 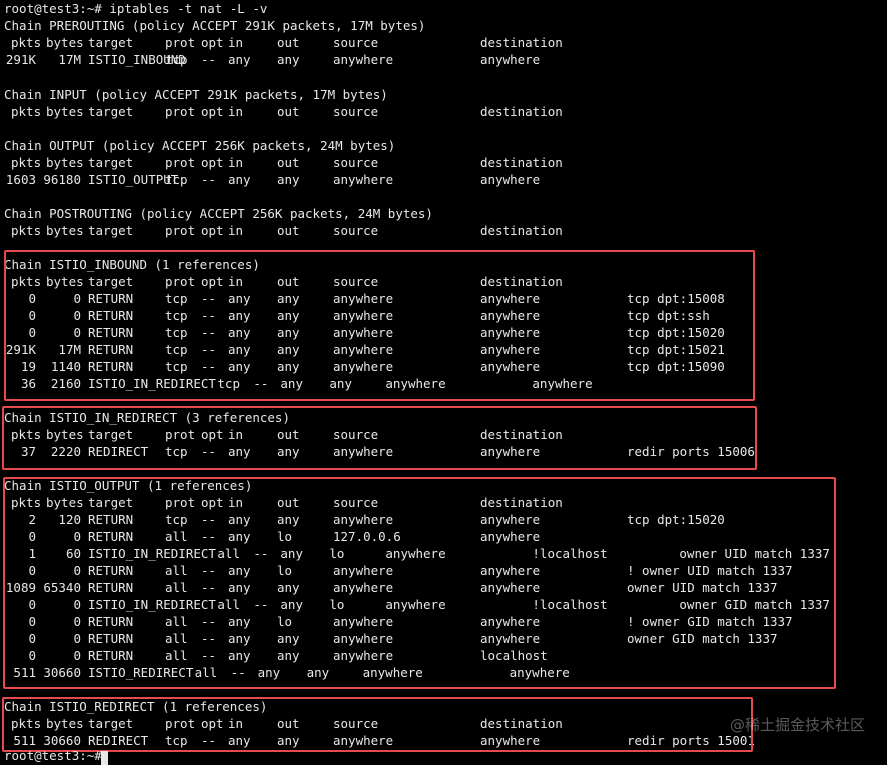 What do you see at coordinates (104, 758) in the screenshot?
I see `terminal-cursor` at bounding box center [104, 758].